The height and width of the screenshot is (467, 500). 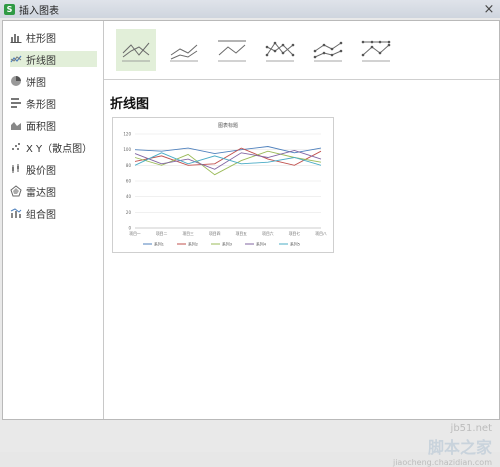 I want to click on watermark-site: jb51.net, so click(x=471, y=428).